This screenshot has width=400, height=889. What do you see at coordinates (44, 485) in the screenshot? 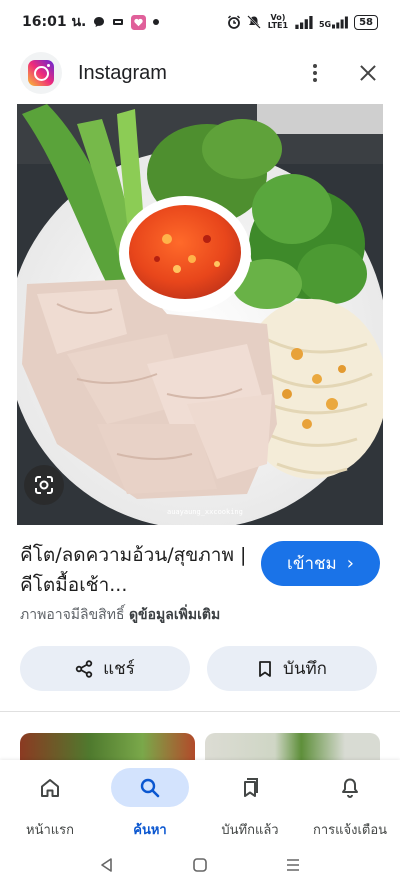
I see `google-lens-icon` at bounding box center [44, 485].